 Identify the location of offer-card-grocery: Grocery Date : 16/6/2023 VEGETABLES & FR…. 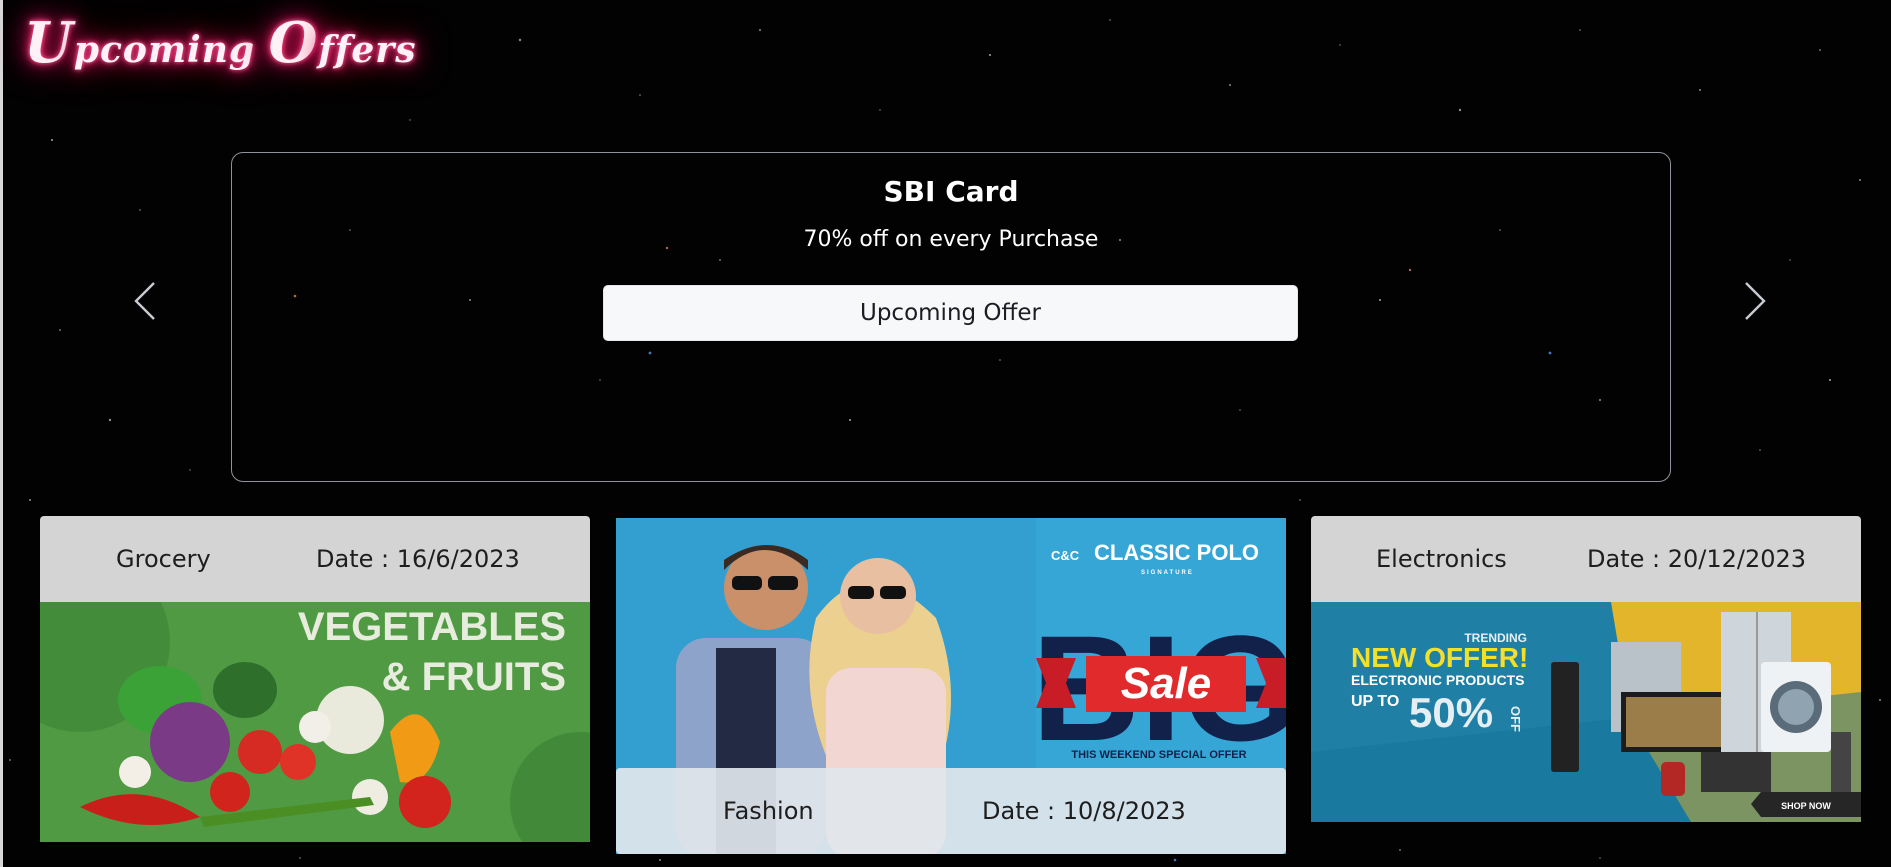
(315, 679).